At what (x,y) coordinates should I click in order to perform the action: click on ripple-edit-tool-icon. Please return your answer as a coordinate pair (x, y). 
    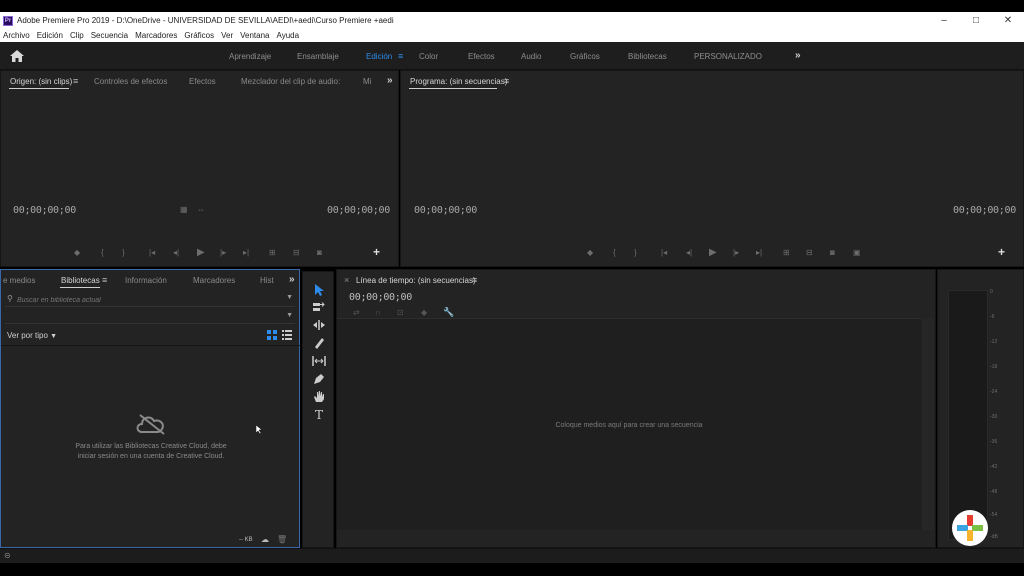
    Looking at the image, I should click on (319, 325).